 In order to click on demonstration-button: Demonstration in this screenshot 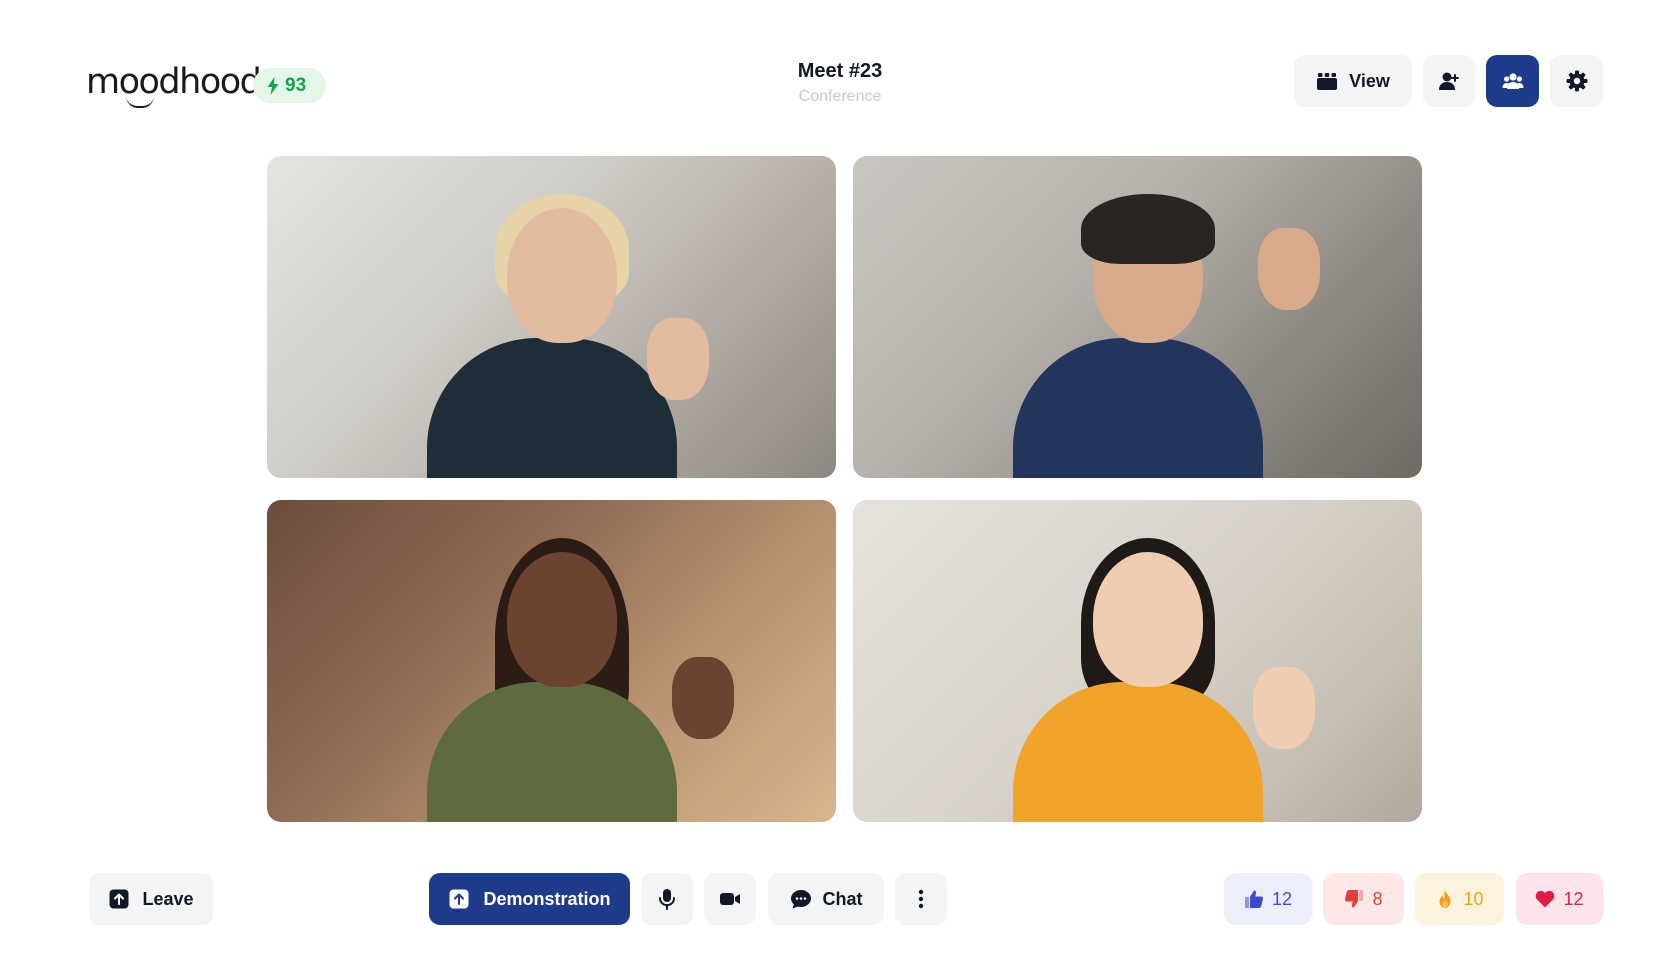, I will do `click(529, 899)`.